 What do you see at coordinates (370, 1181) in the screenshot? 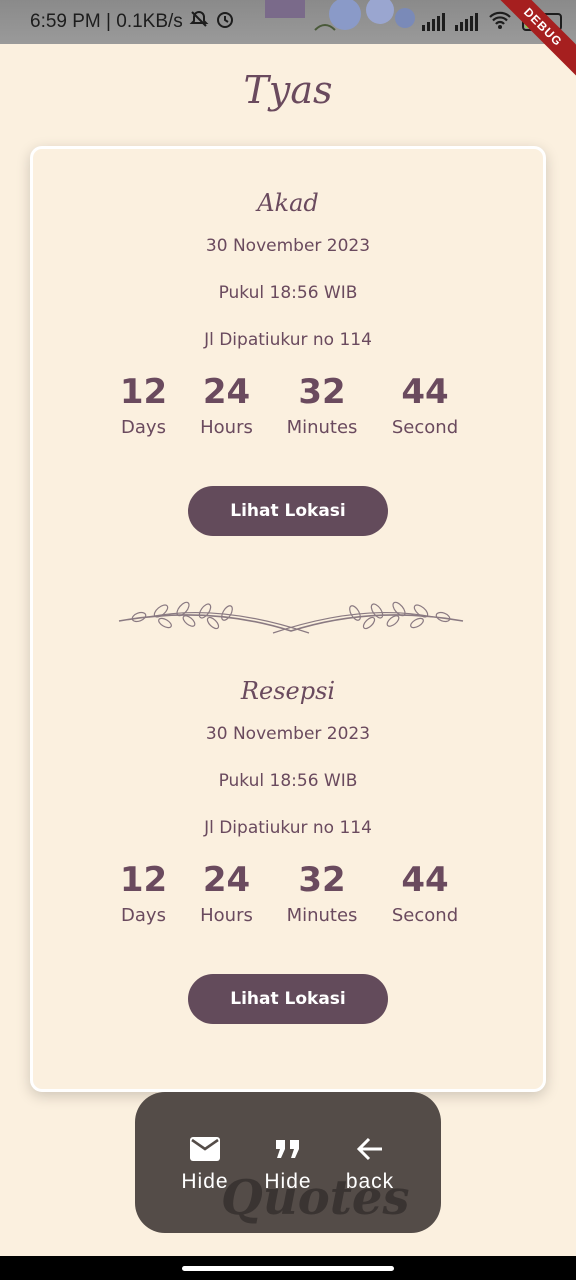
I see `nav-label: back` at bounding box center [370, 1181].